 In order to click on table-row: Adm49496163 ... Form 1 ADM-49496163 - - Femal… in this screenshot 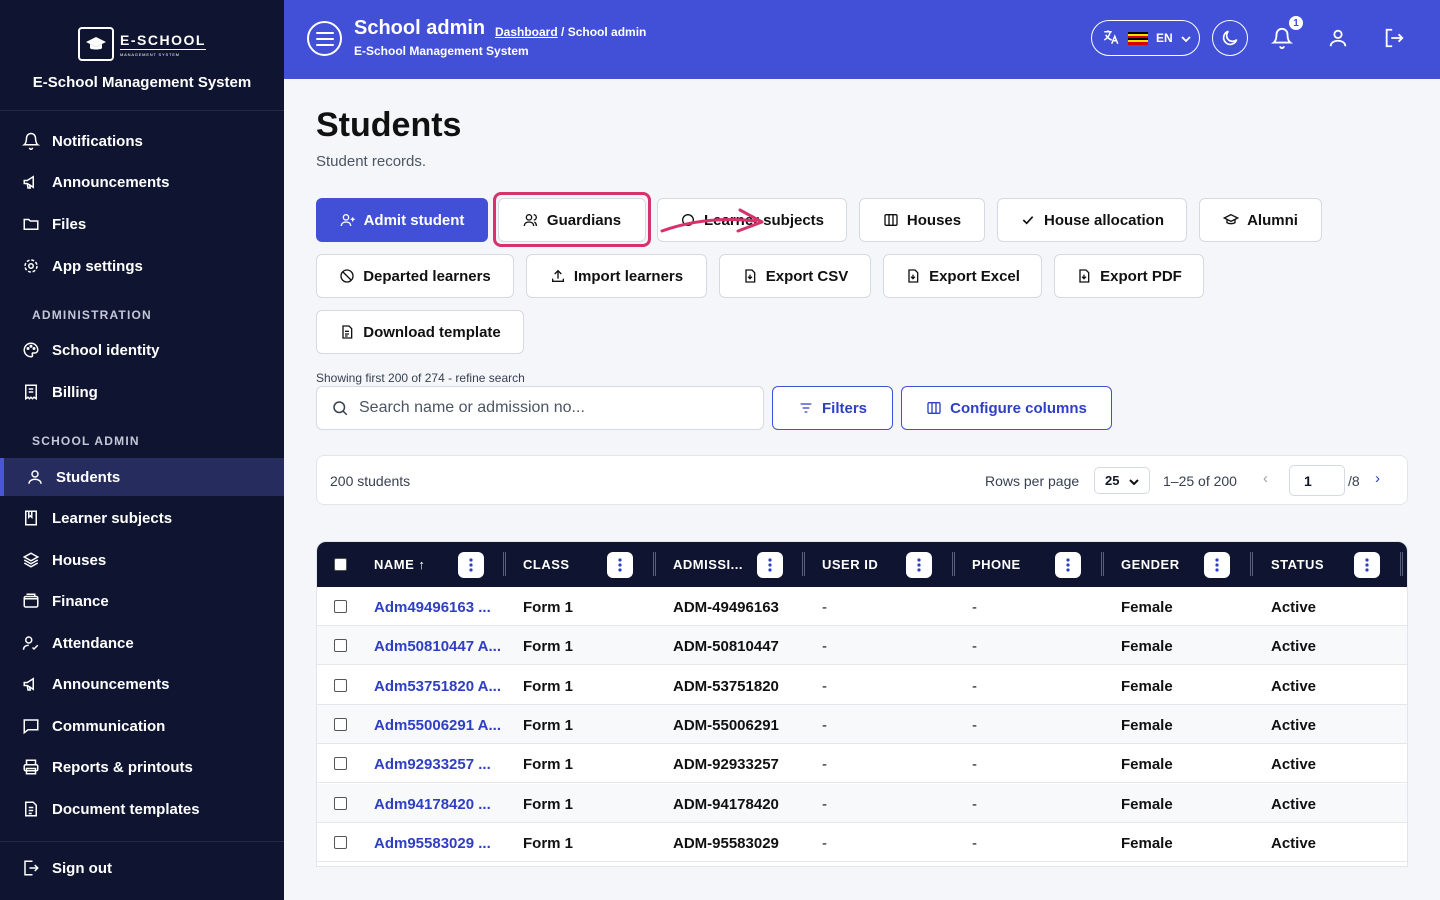, I will do `click(862, 606)`.